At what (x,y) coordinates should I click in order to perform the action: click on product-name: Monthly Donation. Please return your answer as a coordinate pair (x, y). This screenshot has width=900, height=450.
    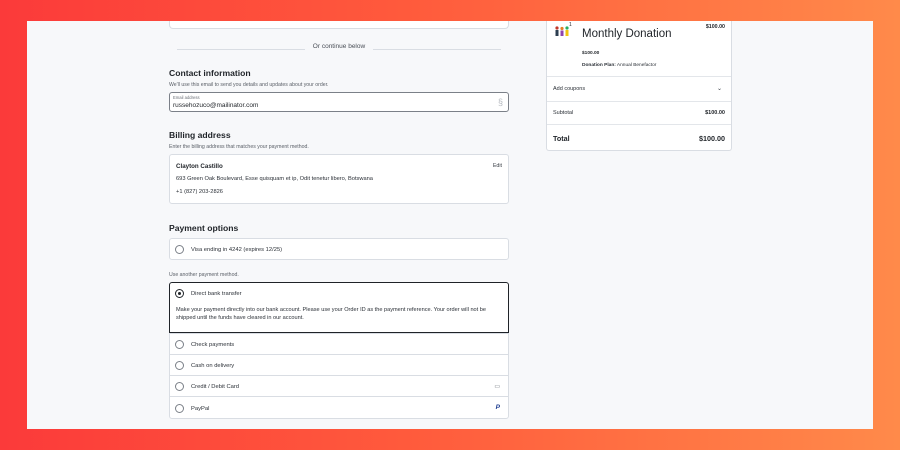
    Looking at the image, I should click on (627, 34).